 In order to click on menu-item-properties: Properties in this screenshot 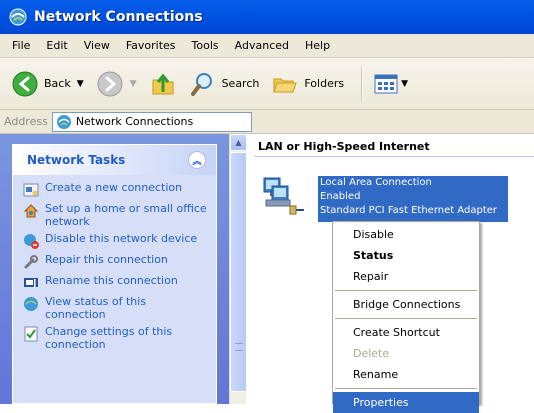, I will do `click(406, 402)`.